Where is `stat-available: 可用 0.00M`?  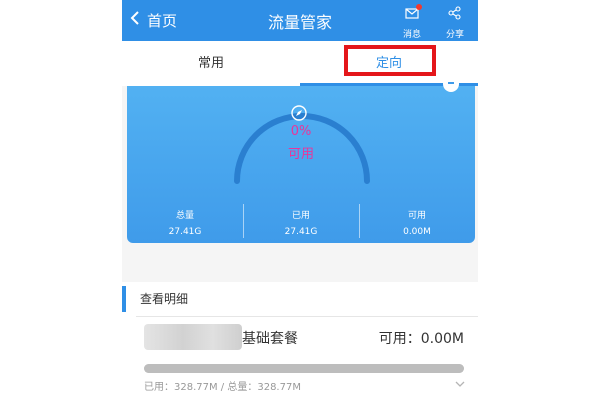 stat-available: 可用 0.00M is located at coordinates (417, 221).